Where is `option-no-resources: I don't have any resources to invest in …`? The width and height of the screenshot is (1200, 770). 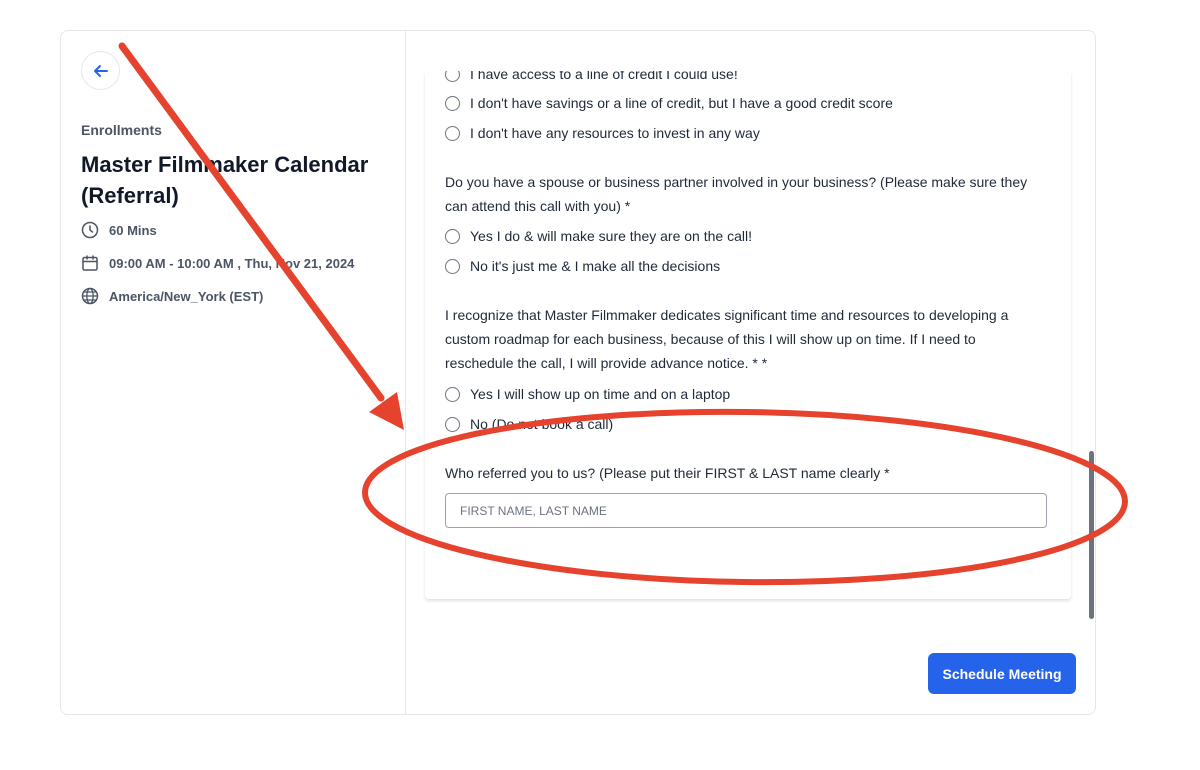
option-no-resources: I don't have any resources to invest in … is located at coordinates (602, 133).